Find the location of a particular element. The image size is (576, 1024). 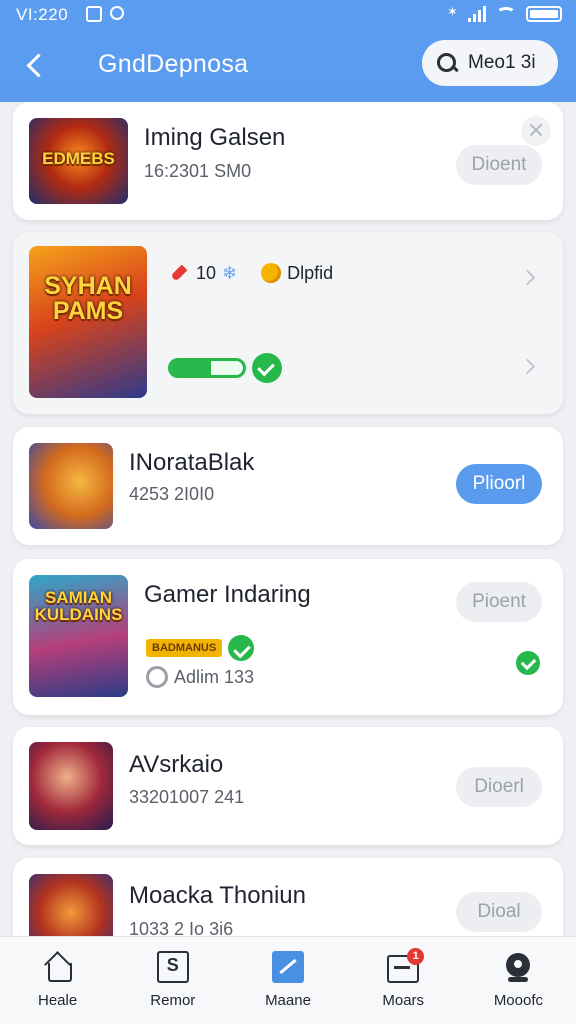

thumbnail-text: SAMIAN KULDAINS is located at coordinates (78, 606).